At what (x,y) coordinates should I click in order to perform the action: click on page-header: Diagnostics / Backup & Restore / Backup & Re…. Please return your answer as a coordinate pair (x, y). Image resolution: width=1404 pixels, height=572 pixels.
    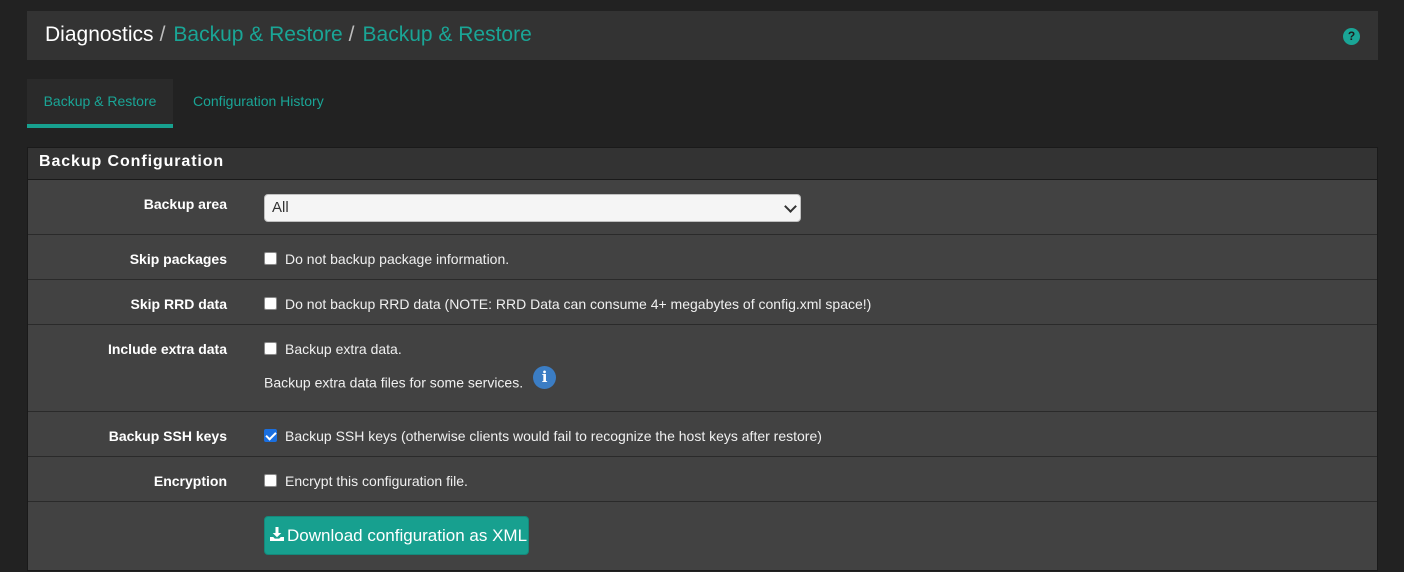
    Looking at the image, I should click on (702, 35).